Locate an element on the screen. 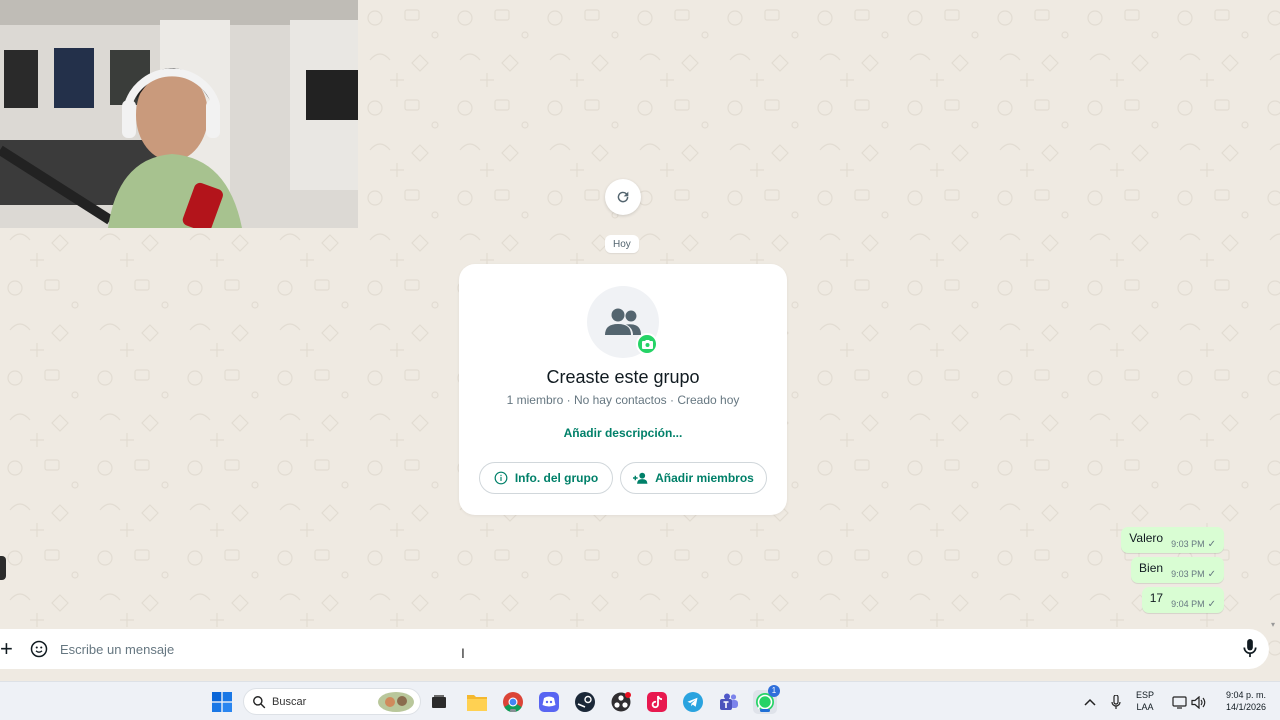 The image size is (1280, 720). speaker-icon is located at coordinates (1197, 702).